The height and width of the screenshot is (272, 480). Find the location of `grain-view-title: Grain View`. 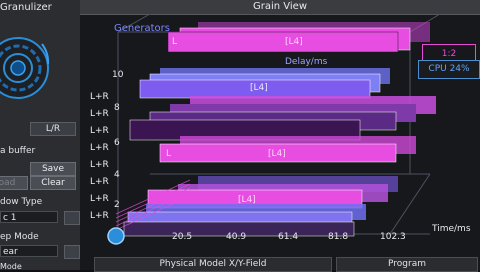

grain-view-title: Grain View is located at coordinates (279, 6).